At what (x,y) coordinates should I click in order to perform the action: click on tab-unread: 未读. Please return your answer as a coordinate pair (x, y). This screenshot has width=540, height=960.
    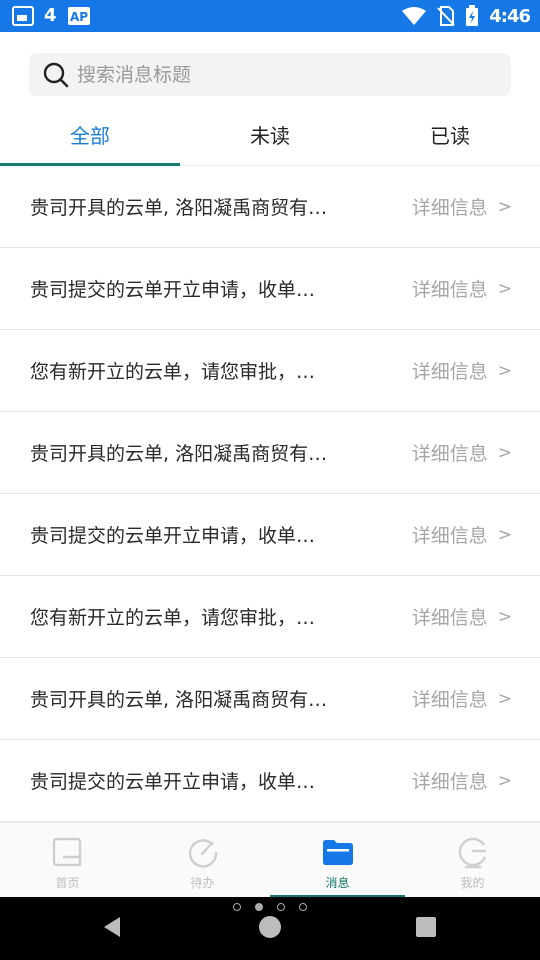
    Looking at the image, I should click on (270, 136).